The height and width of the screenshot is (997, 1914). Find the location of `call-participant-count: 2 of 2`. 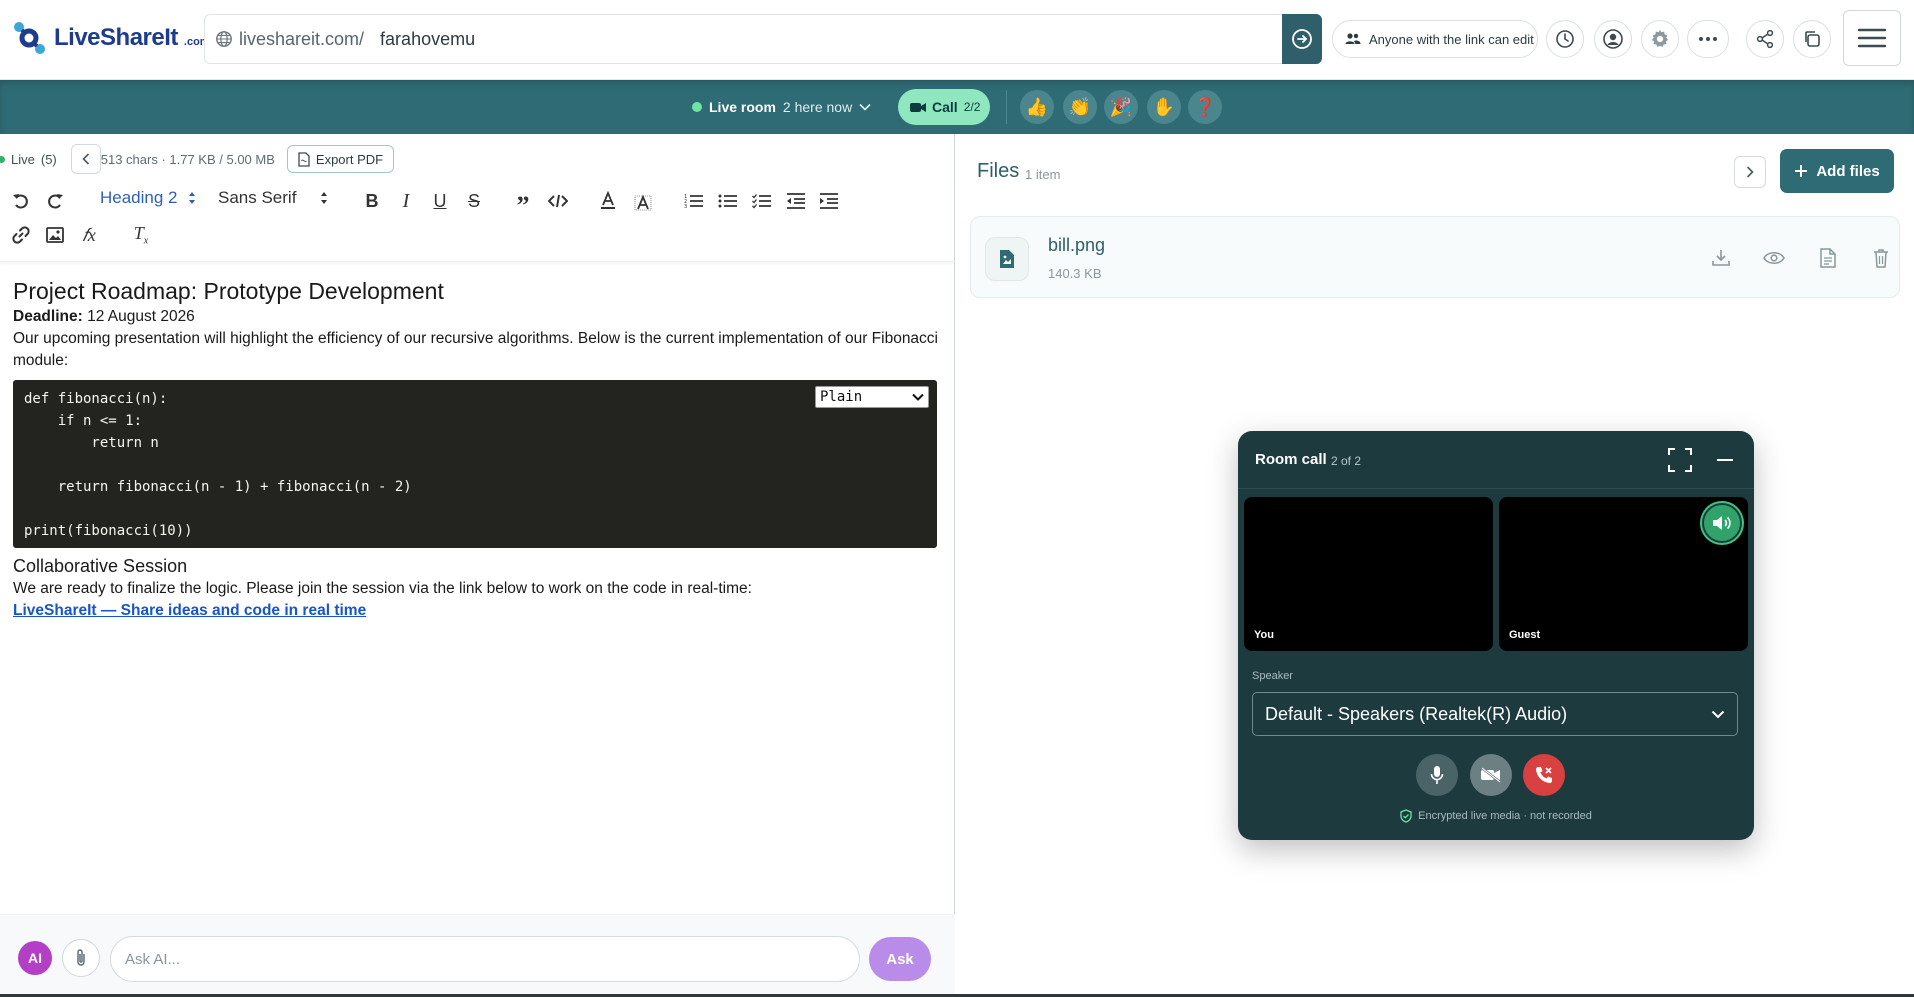

call-participant-count: 2 of 2 is located at coordinates (1346, 461).